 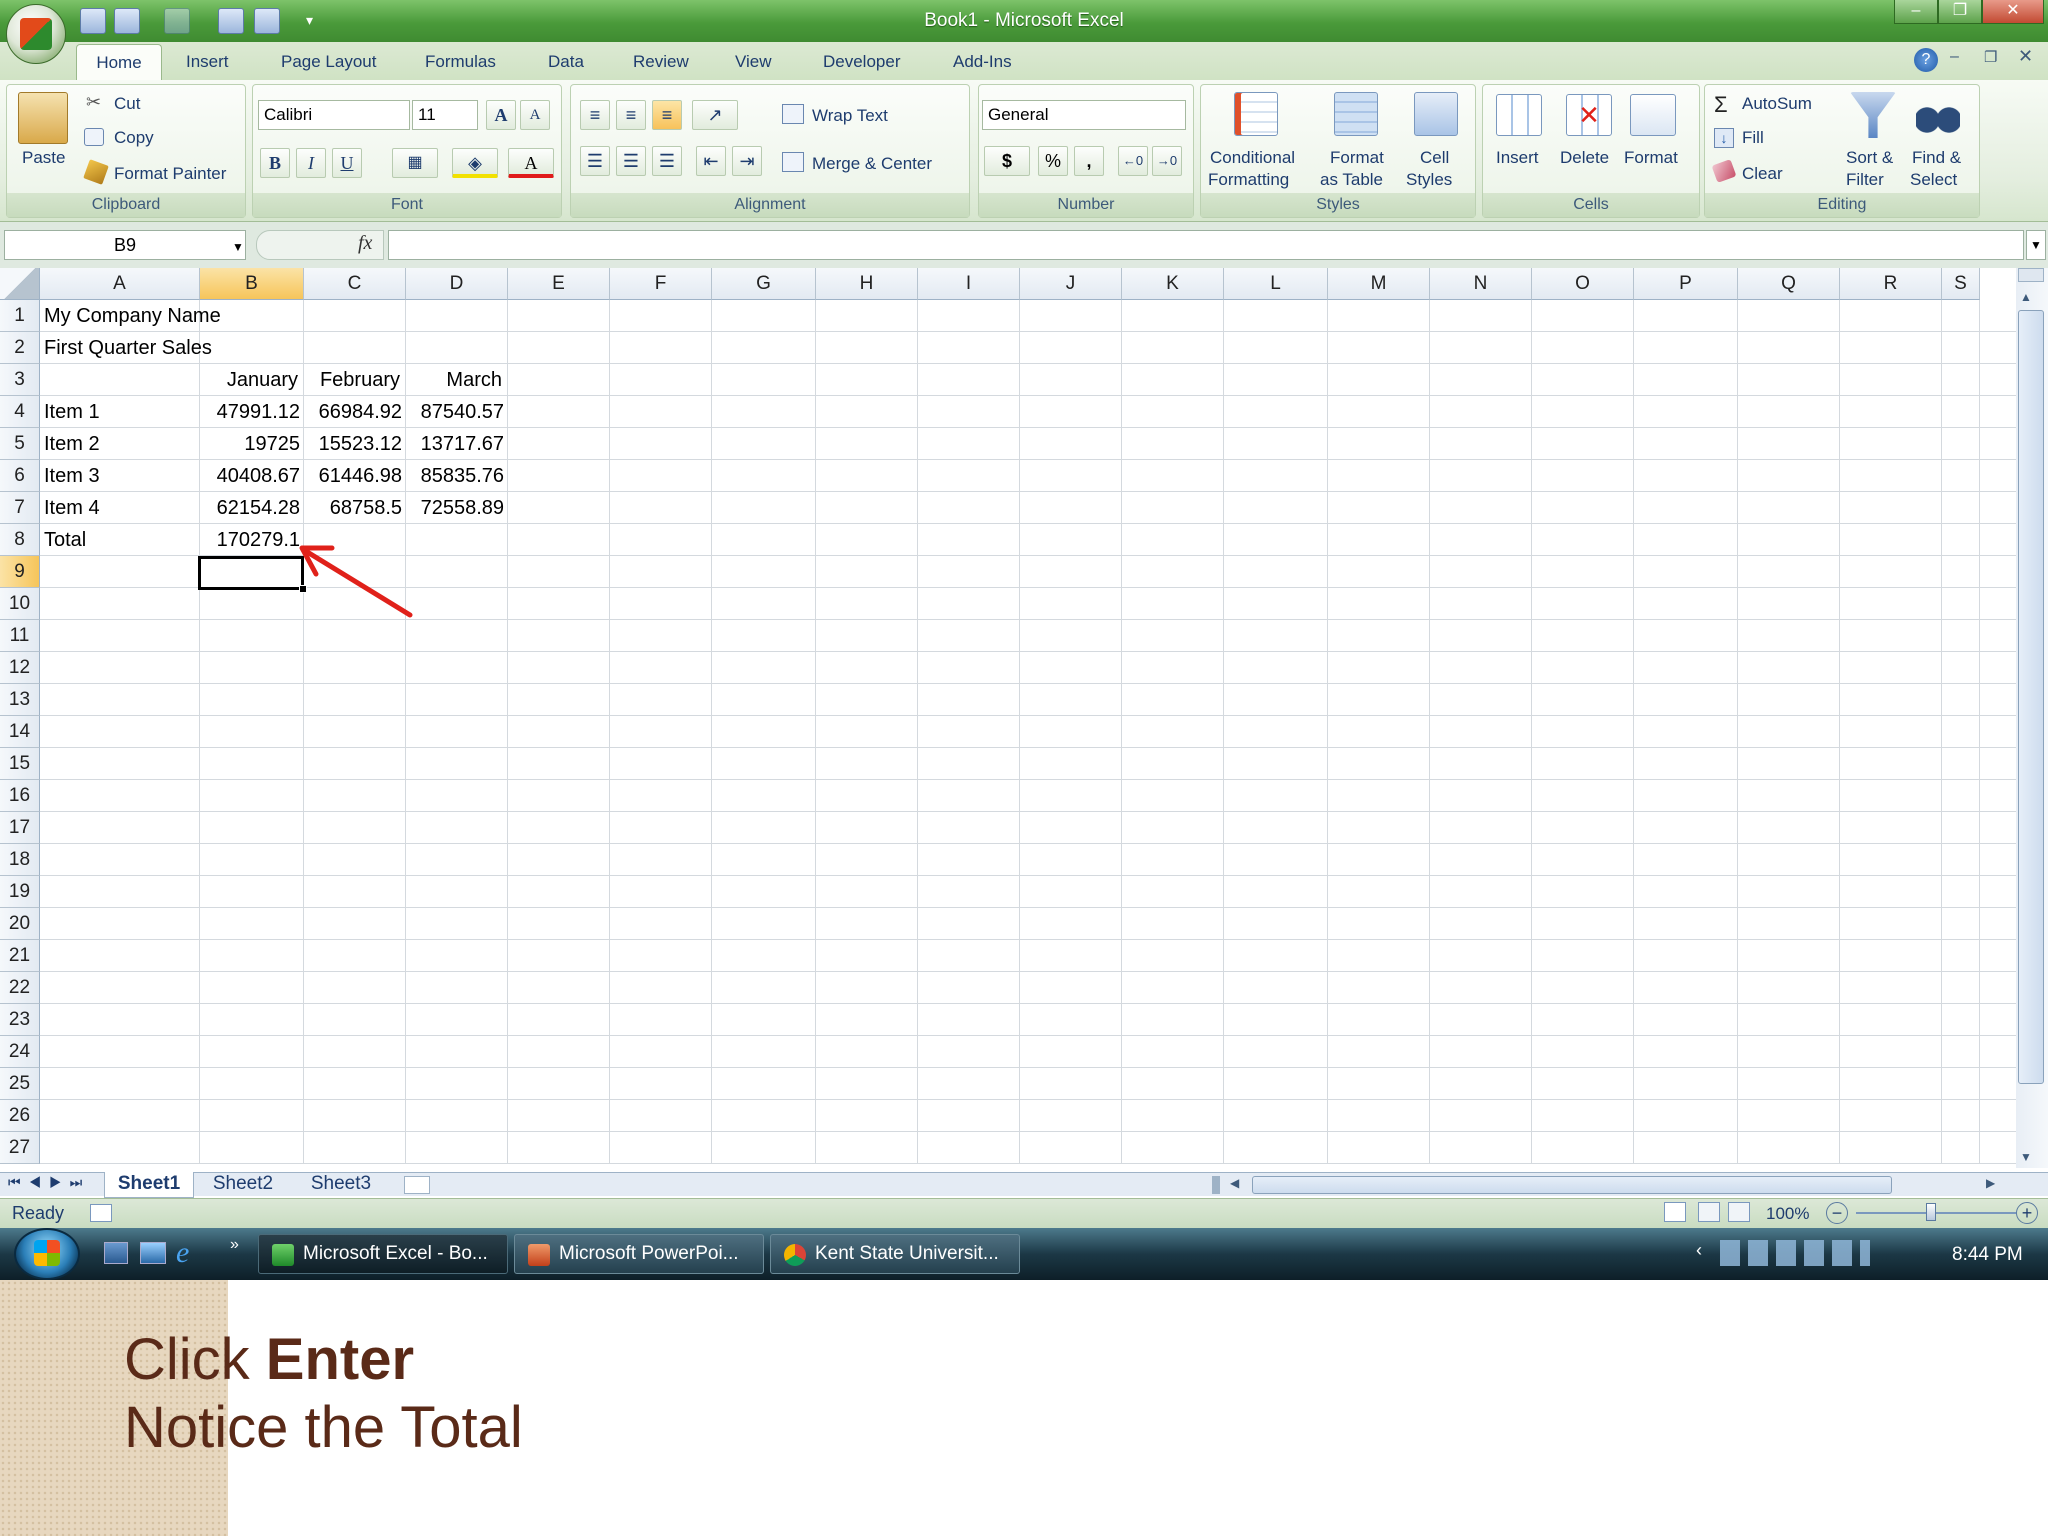 What do you see at coordinates (1584, 158) in the screenshot?
I see `delete-cells-button: Delete` at bounding box center [1584, 158].